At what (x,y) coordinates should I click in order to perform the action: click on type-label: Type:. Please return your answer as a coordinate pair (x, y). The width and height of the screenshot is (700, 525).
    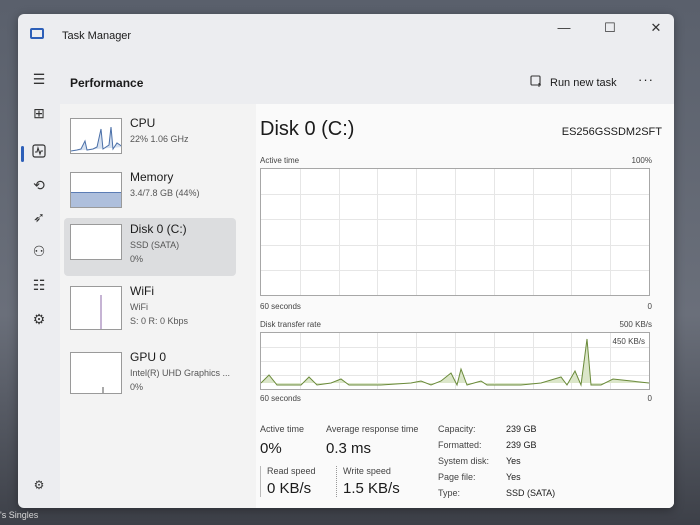
    Looking at the image, I should click on (449, 493).